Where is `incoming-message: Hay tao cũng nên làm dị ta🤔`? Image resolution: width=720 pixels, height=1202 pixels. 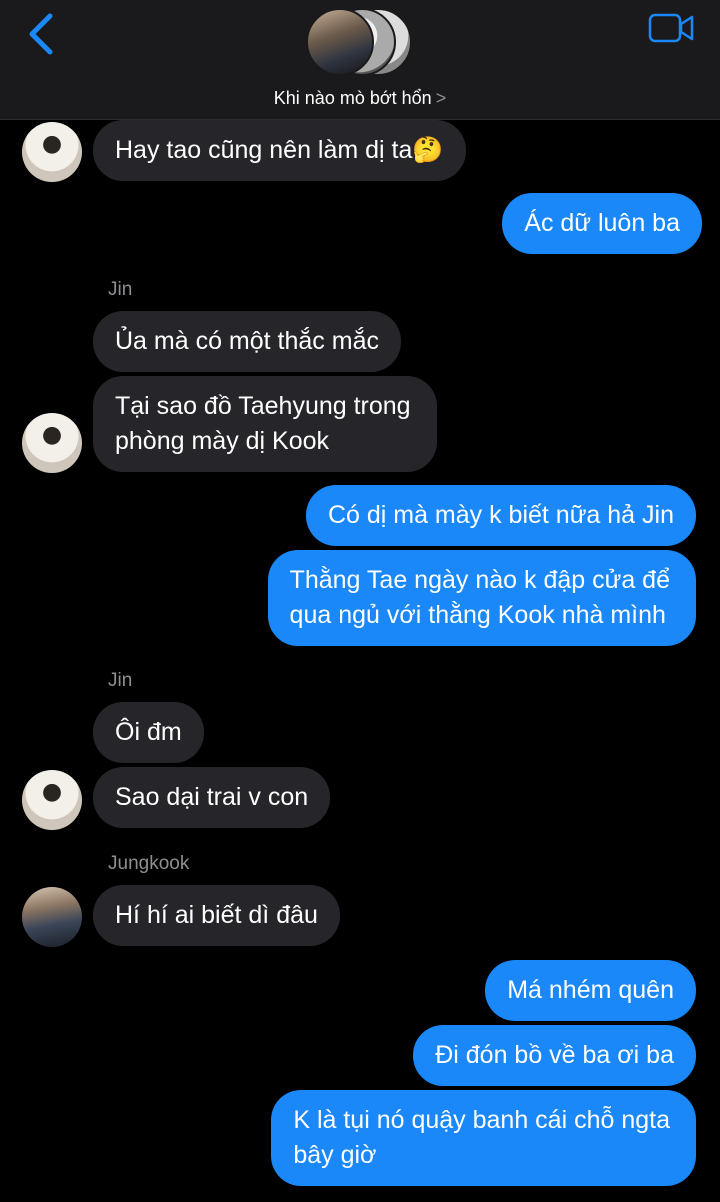 incoming-message: Hay tao cũng nên làm dị ta🤔 is located at coordinates (279, 150).